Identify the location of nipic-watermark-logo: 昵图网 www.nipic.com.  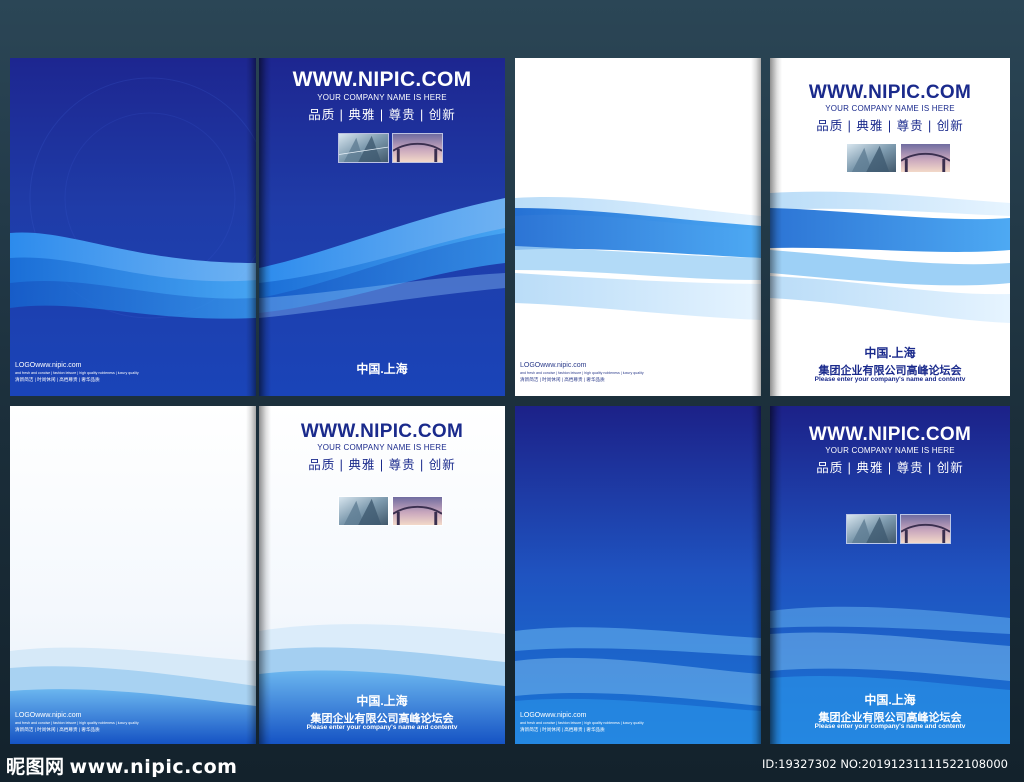
(121, 765).